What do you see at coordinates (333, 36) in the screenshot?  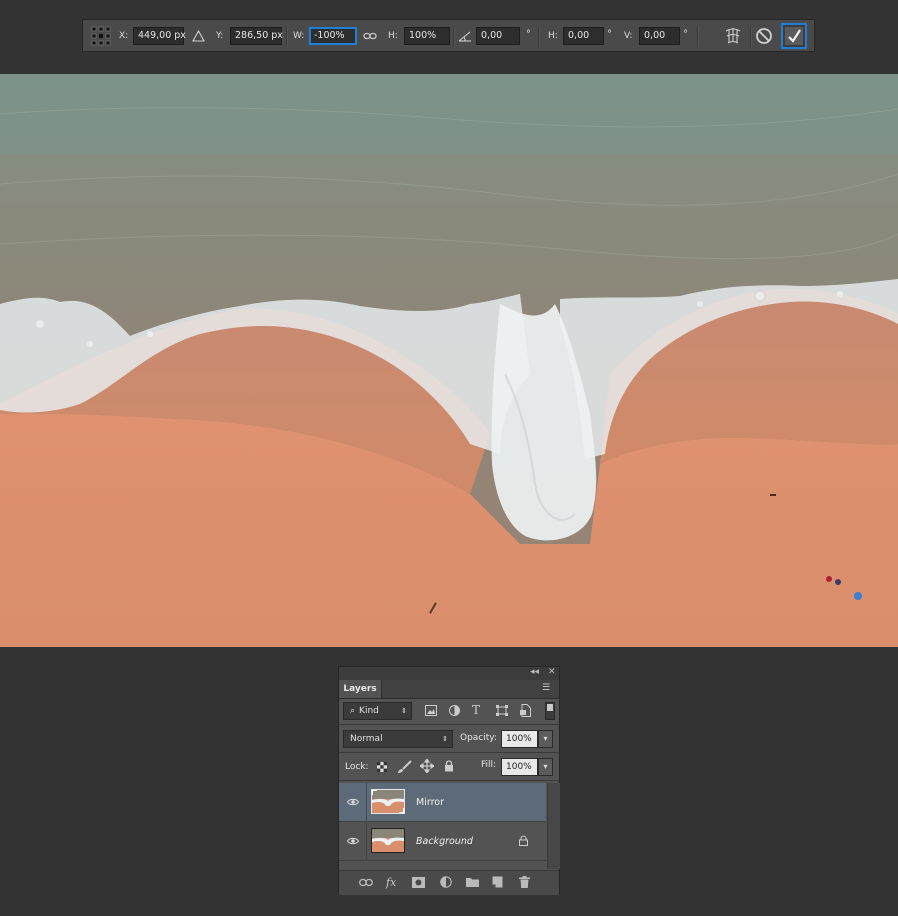 I see `width-field: -100%` at bounding box center [333, 36].